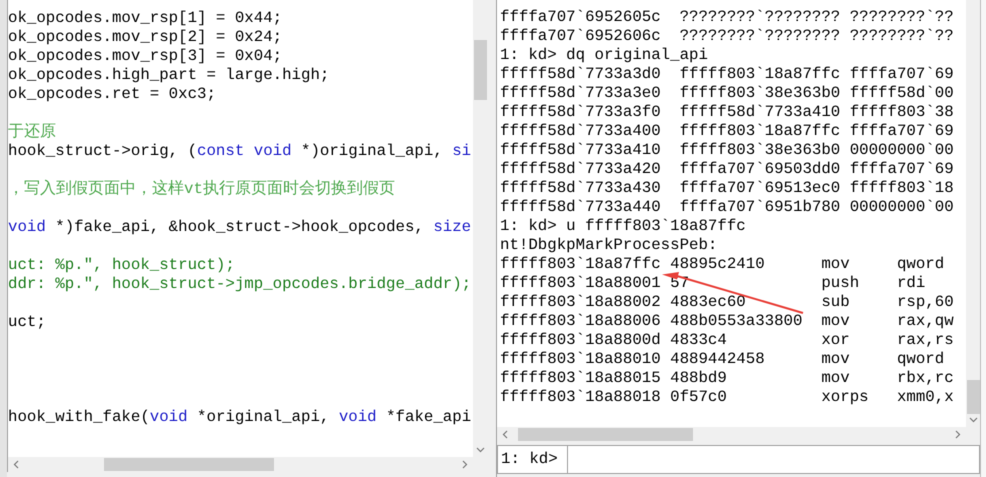 Image resolution: width=986 pixels, height=477 pixels. Describe the element at coordinates (727, 93) in the screenshot. I see `output-line: fffff58d`7733a3e0 fffff803`38e363b0 fffff58d`00` at that location.